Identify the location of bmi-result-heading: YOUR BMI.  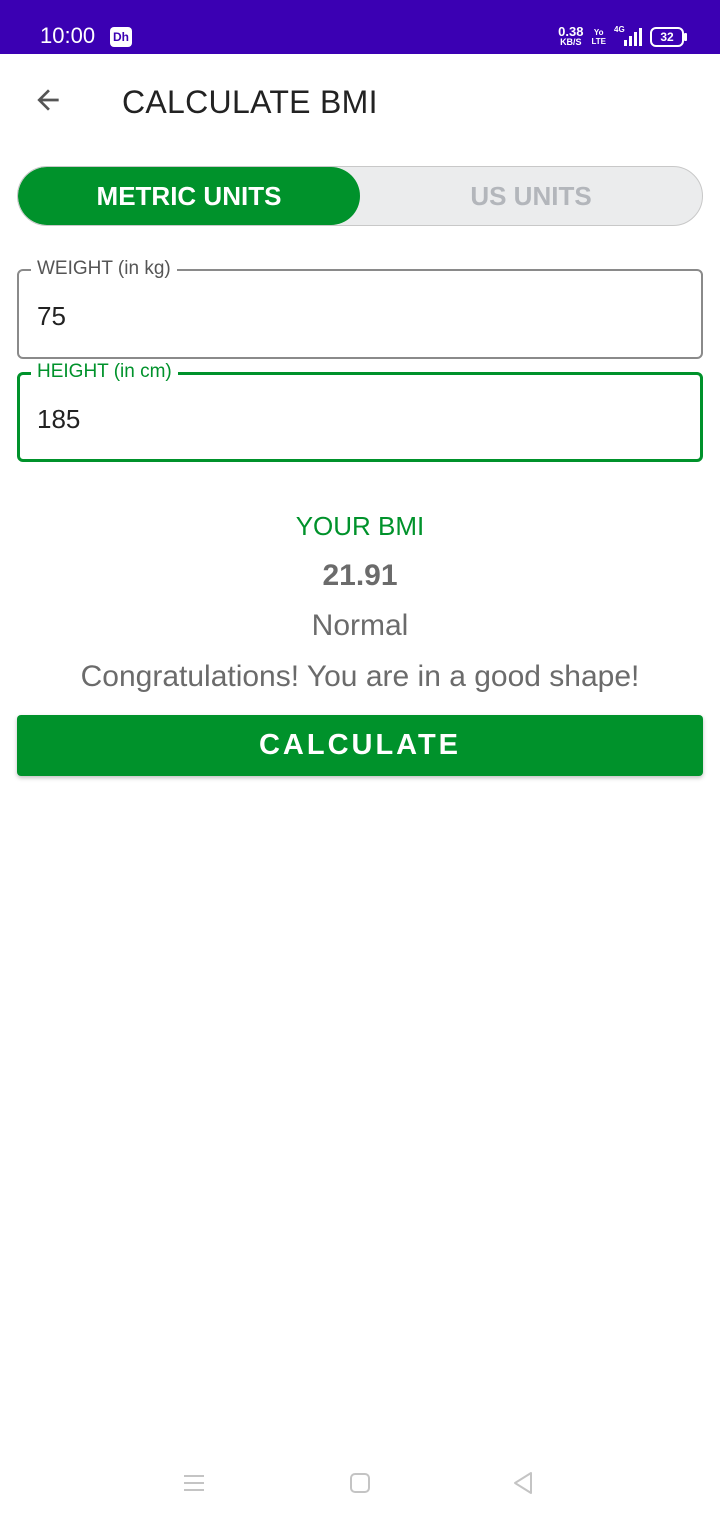
(360, 526).